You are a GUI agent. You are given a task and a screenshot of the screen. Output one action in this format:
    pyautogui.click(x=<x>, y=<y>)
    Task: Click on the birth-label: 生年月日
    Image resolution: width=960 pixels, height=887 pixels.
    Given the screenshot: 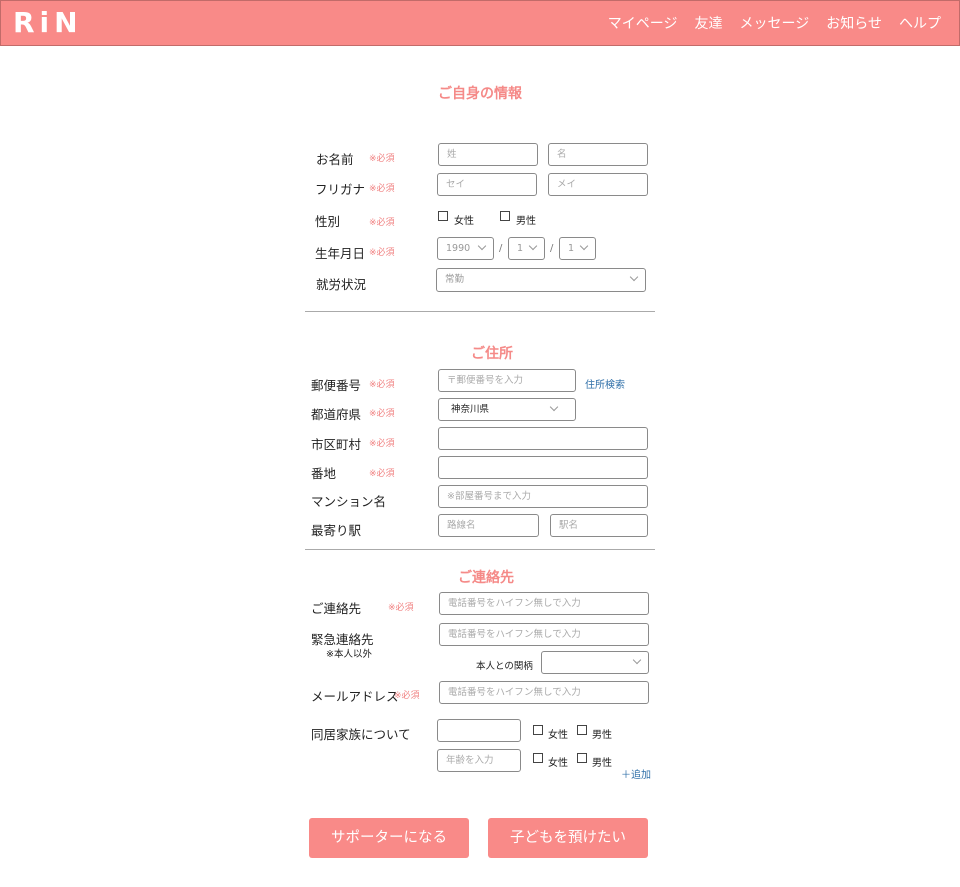 What is the action you would take?
    pyautogui.click(x=340, y=253)
    